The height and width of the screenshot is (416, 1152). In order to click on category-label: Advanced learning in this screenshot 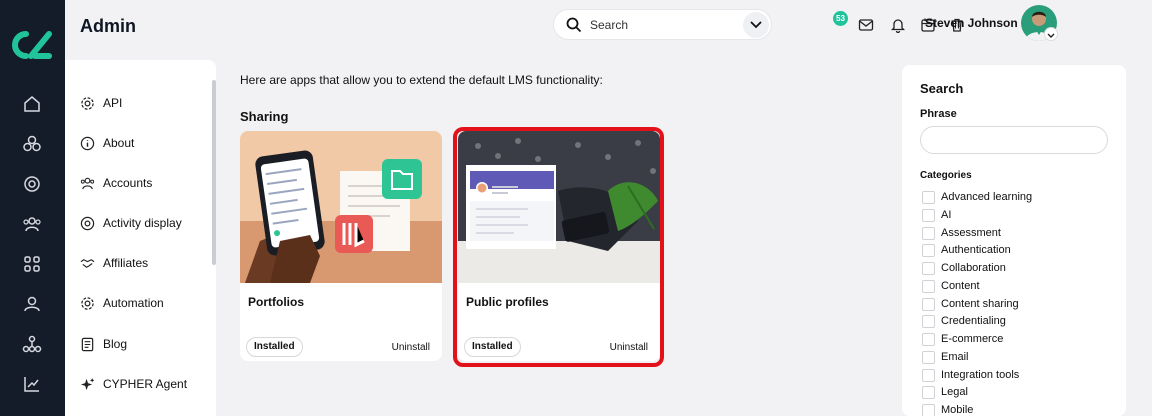, I will do `click(987, 197)`.